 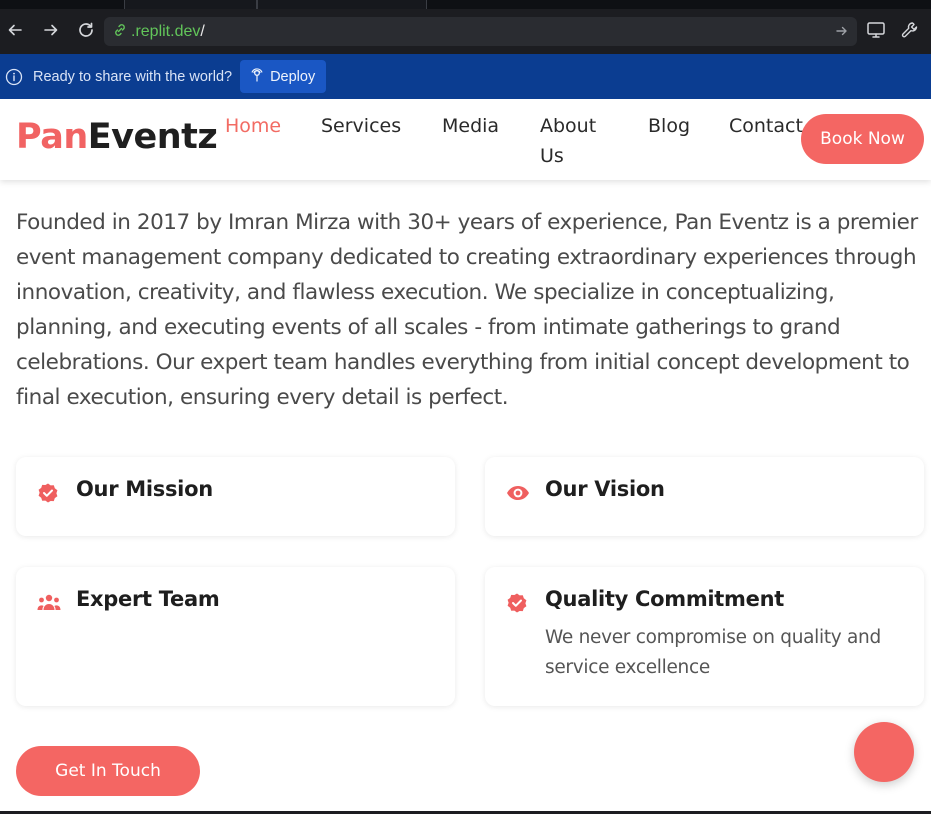 What do you see at coordinates (766, 126) in the screenshot?
I see `nav-contact: Contact` at bounding box center [766, 126].